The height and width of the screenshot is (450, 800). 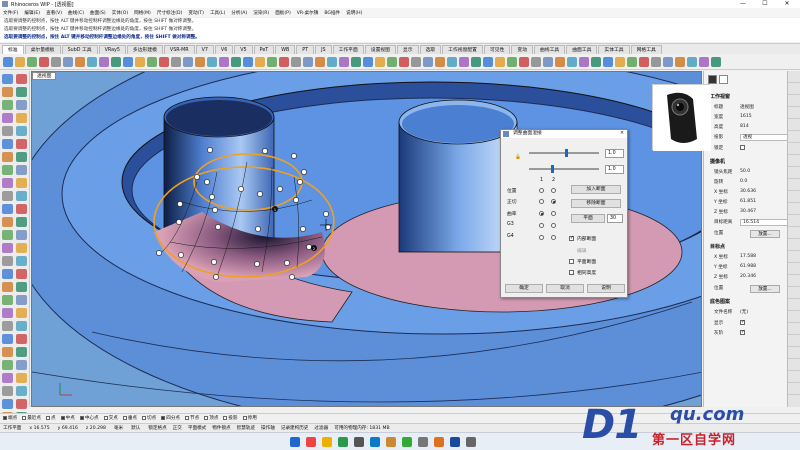 What do you see at coordinates (308, 13) in the screenshot?
I see `menu-item: VR-桌尔镇` at bounding box center [308, 13].